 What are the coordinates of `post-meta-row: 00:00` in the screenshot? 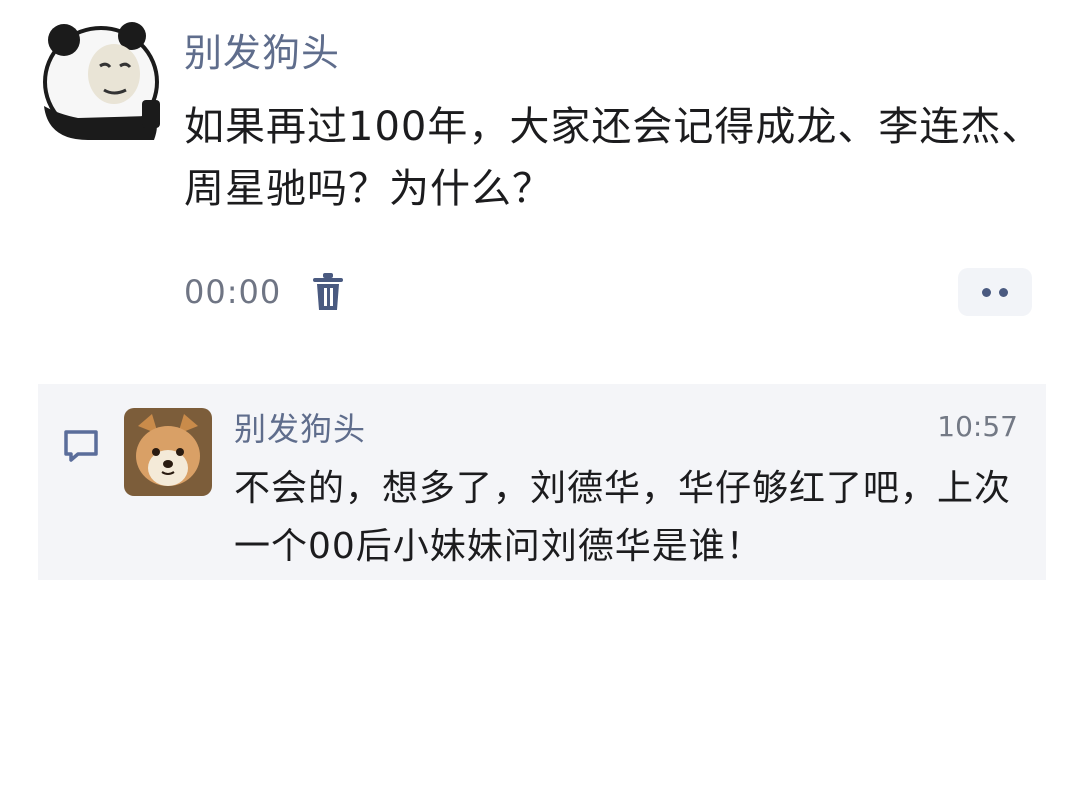 It's located at (264, 292).